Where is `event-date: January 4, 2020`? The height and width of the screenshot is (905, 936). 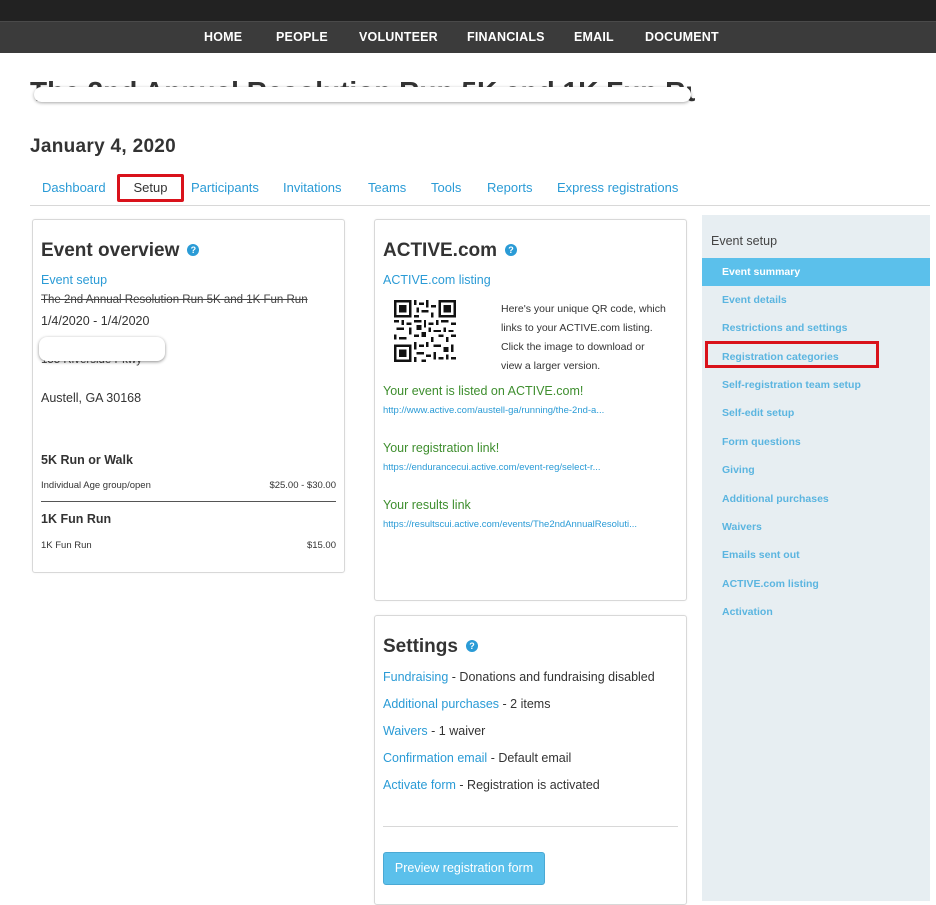
event-date: January 4, 2020 is located at coordinates (103, 146).